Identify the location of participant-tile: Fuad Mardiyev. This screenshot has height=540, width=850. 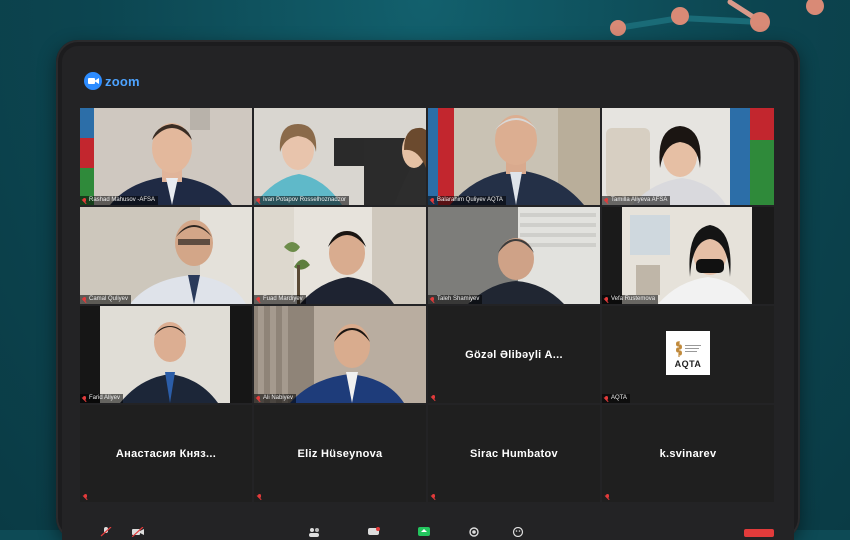
(340, 255).